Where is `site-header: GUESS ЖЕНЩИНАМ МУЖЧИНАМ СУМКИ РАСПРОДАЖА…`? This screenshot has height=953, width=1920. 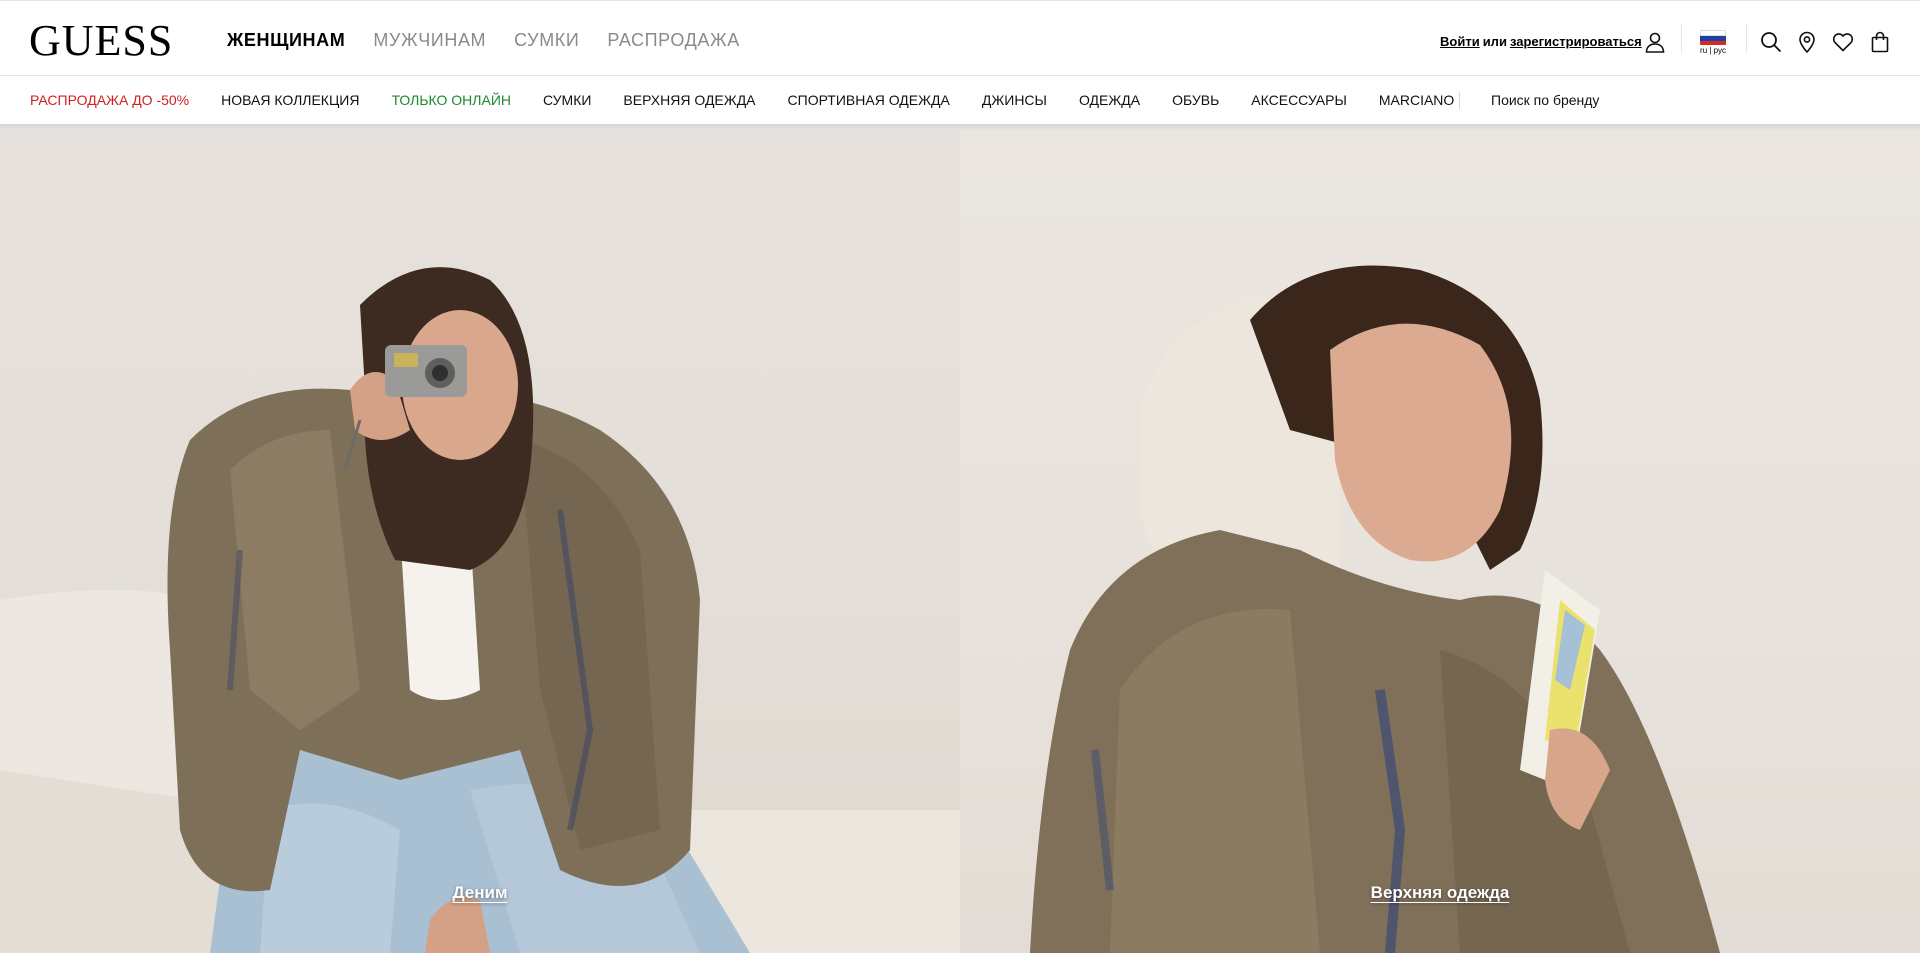 site-header: GUESS ЖЕНЩИНАМ МУЖЧИНАМ СУМКИ РАСПРОДАЖА… is located at coordinates (960, 38).